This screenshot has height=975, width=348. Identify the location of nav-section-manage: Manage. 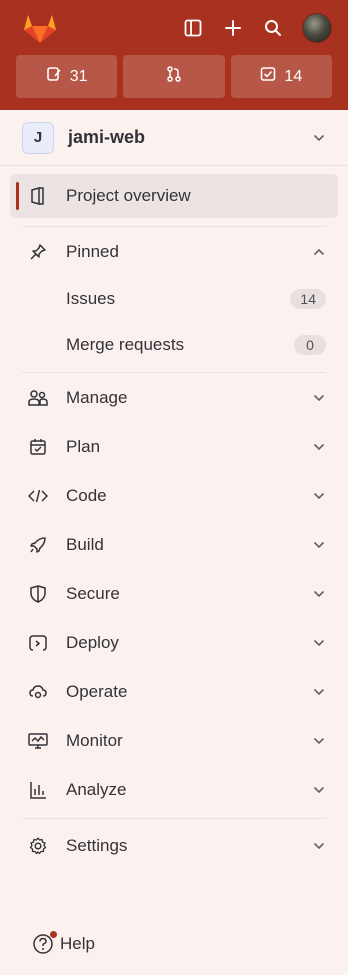
(174, 397).